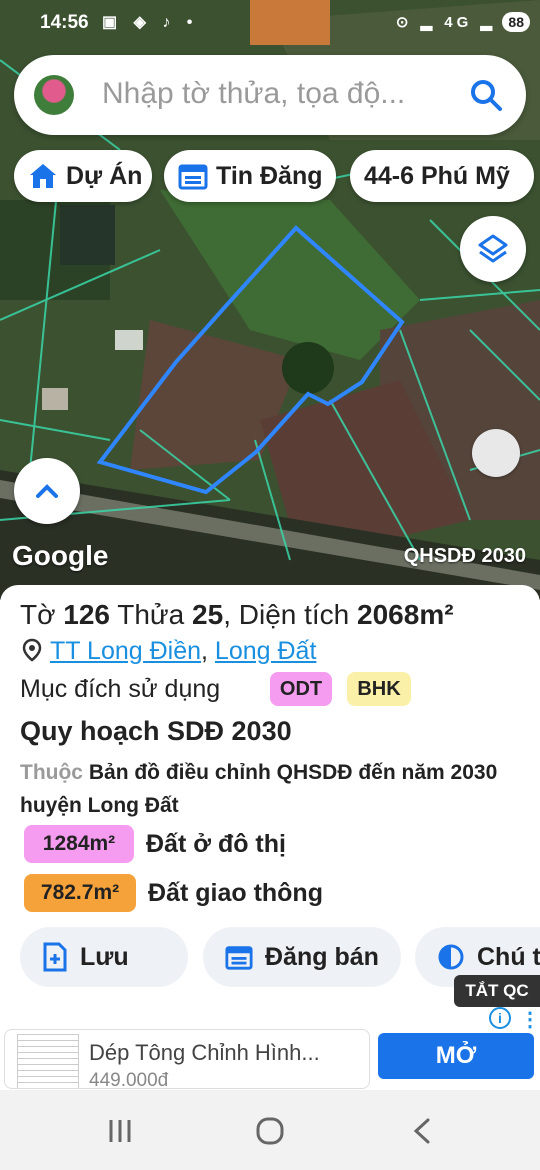 This screenshot has height=1170, width=540. Describe the element at coordinates (80, 893) in the screenshot. I see `area-value-pill: 782.7m²` at that location.